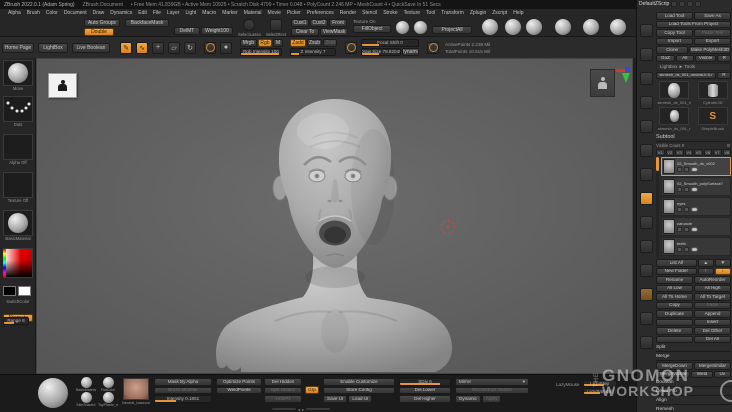 The width and height of the screenshot is (732, 412). I want to click on tool-thumb-simplebrush: S SimpleBrush, so click(713, 119).